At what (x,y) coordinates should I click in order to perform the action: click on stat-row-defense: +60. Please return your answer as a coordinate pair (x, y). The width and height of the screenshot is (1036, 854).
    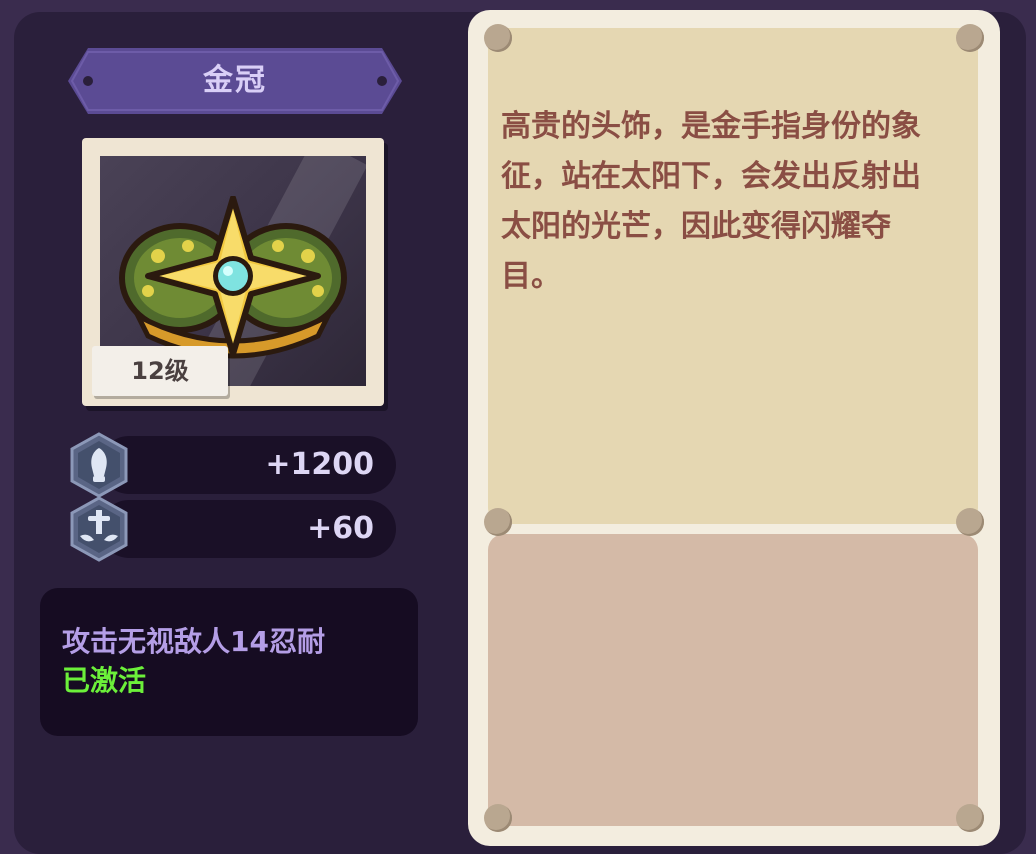
    Looking at the image, I should click on (233, 529).